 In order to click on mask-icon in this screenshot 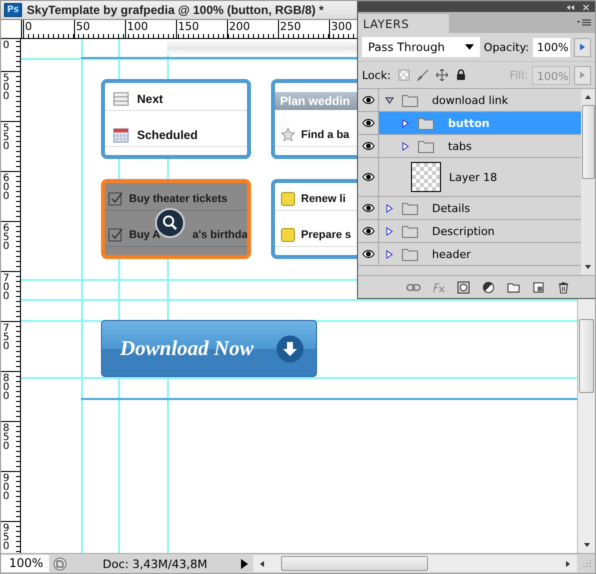, I will do `click(463, 287)`.